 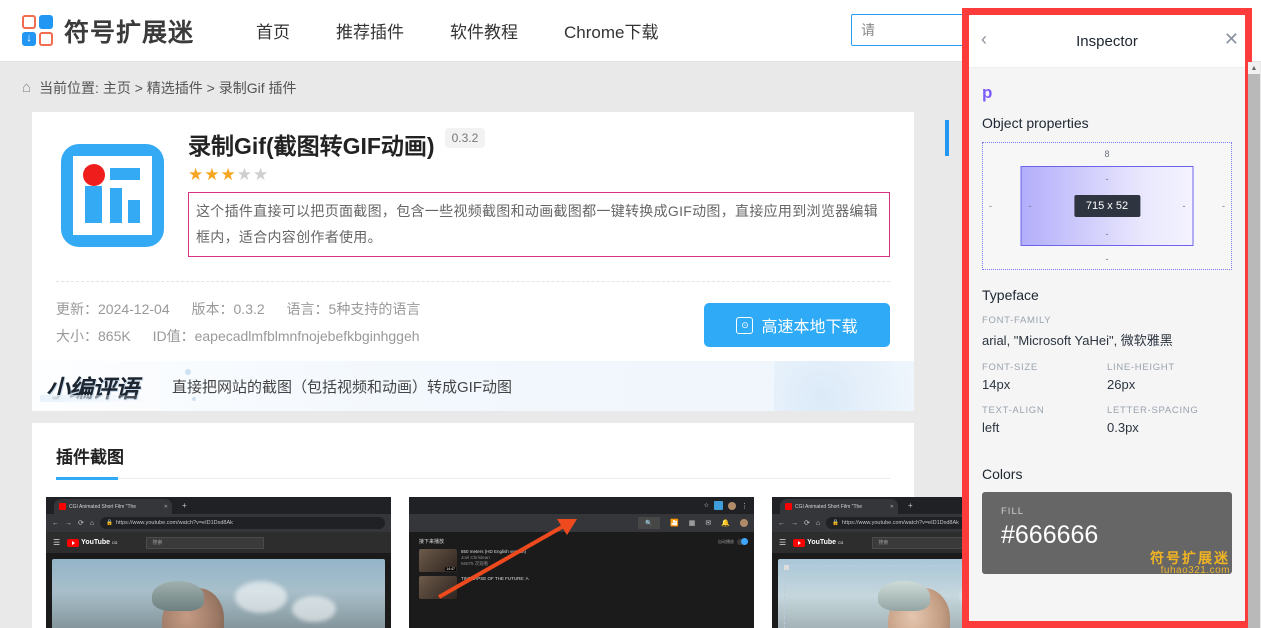 What do you see at coordinates (991, 427) in the screenshot?
I see `text-align-value: left` at bounding box center [991, 427].